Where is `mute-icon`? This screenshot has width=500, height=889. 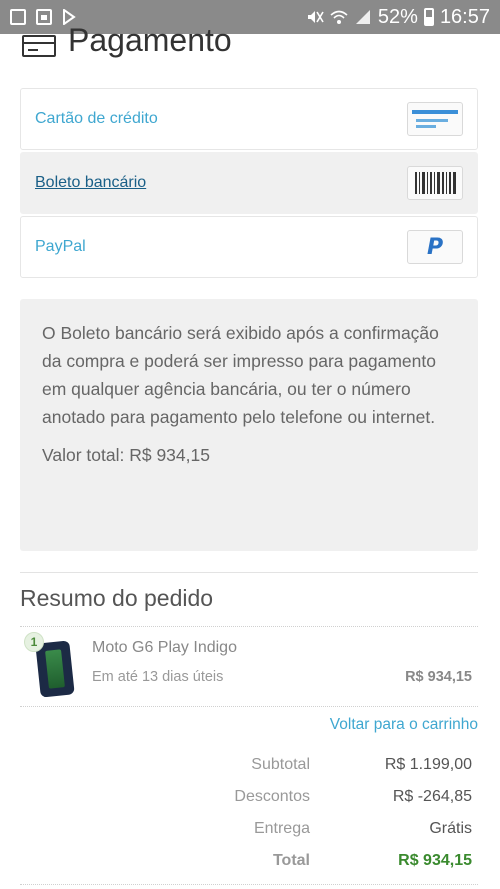 mute-icon is located at coordinates (315, 17).